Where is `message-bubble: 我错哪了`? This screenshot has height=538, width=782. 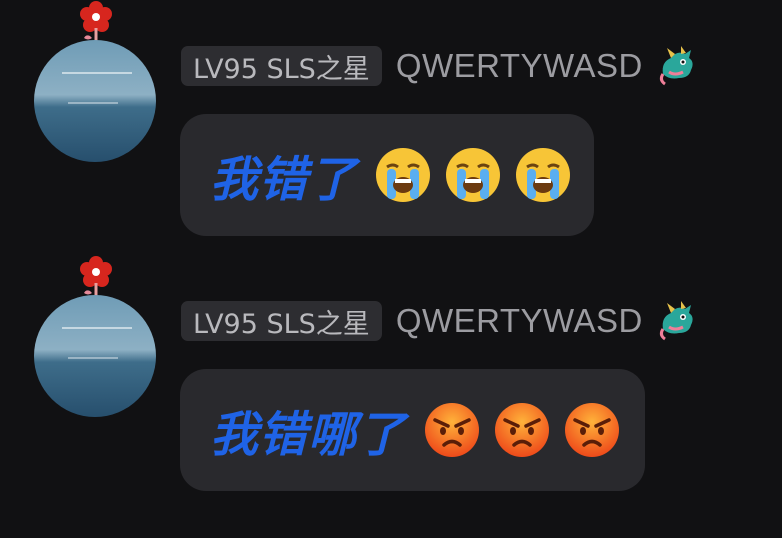 message-bubble: 我错哪了 is located at coordinates (412, 430).